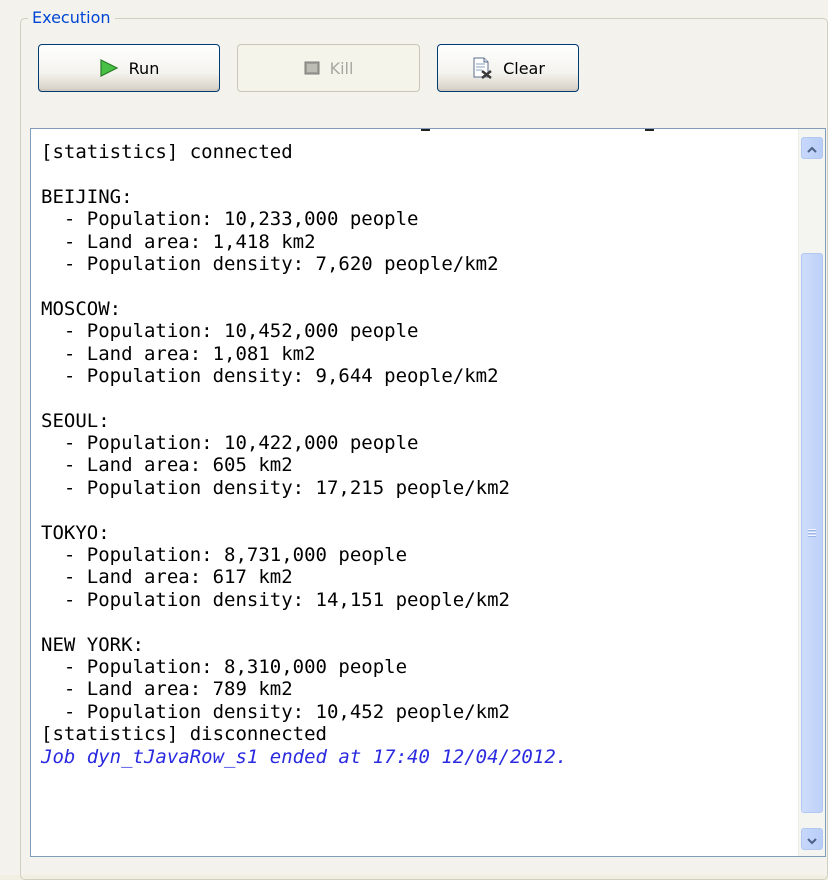 The image size is (828, 880). Describe the element at coordinates (167, 465) in the screenshot. I see `console-line: - Land area: 605 km2` at that location.